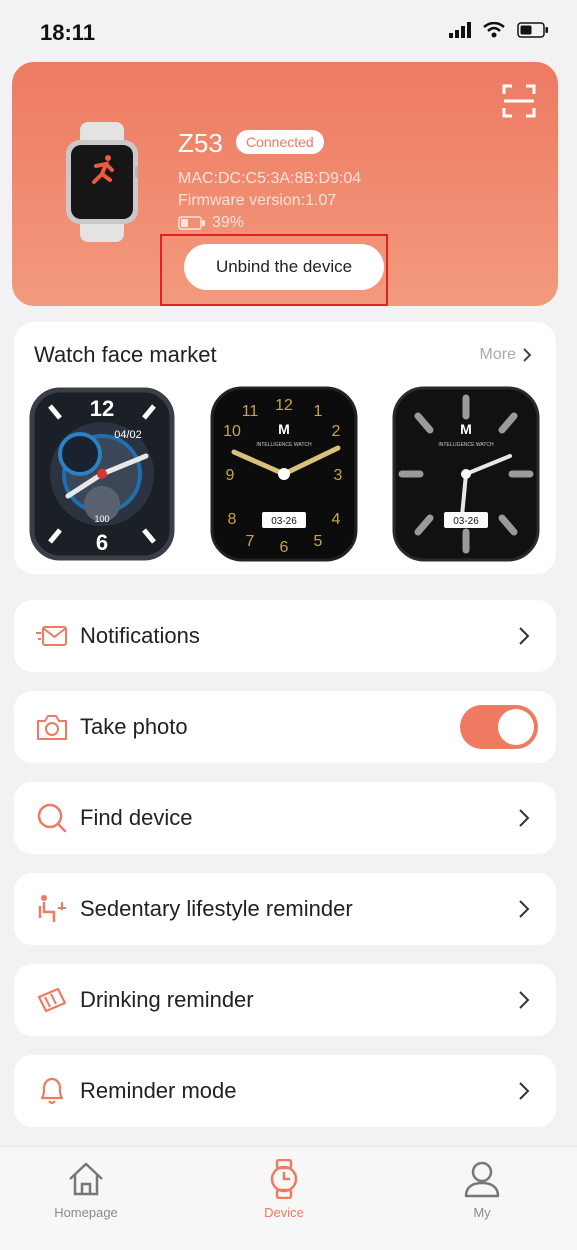 The image size is (577, 1250). Describe the element at coordinates (52, 818) in the screenshot. I see `search-icon` at that location.